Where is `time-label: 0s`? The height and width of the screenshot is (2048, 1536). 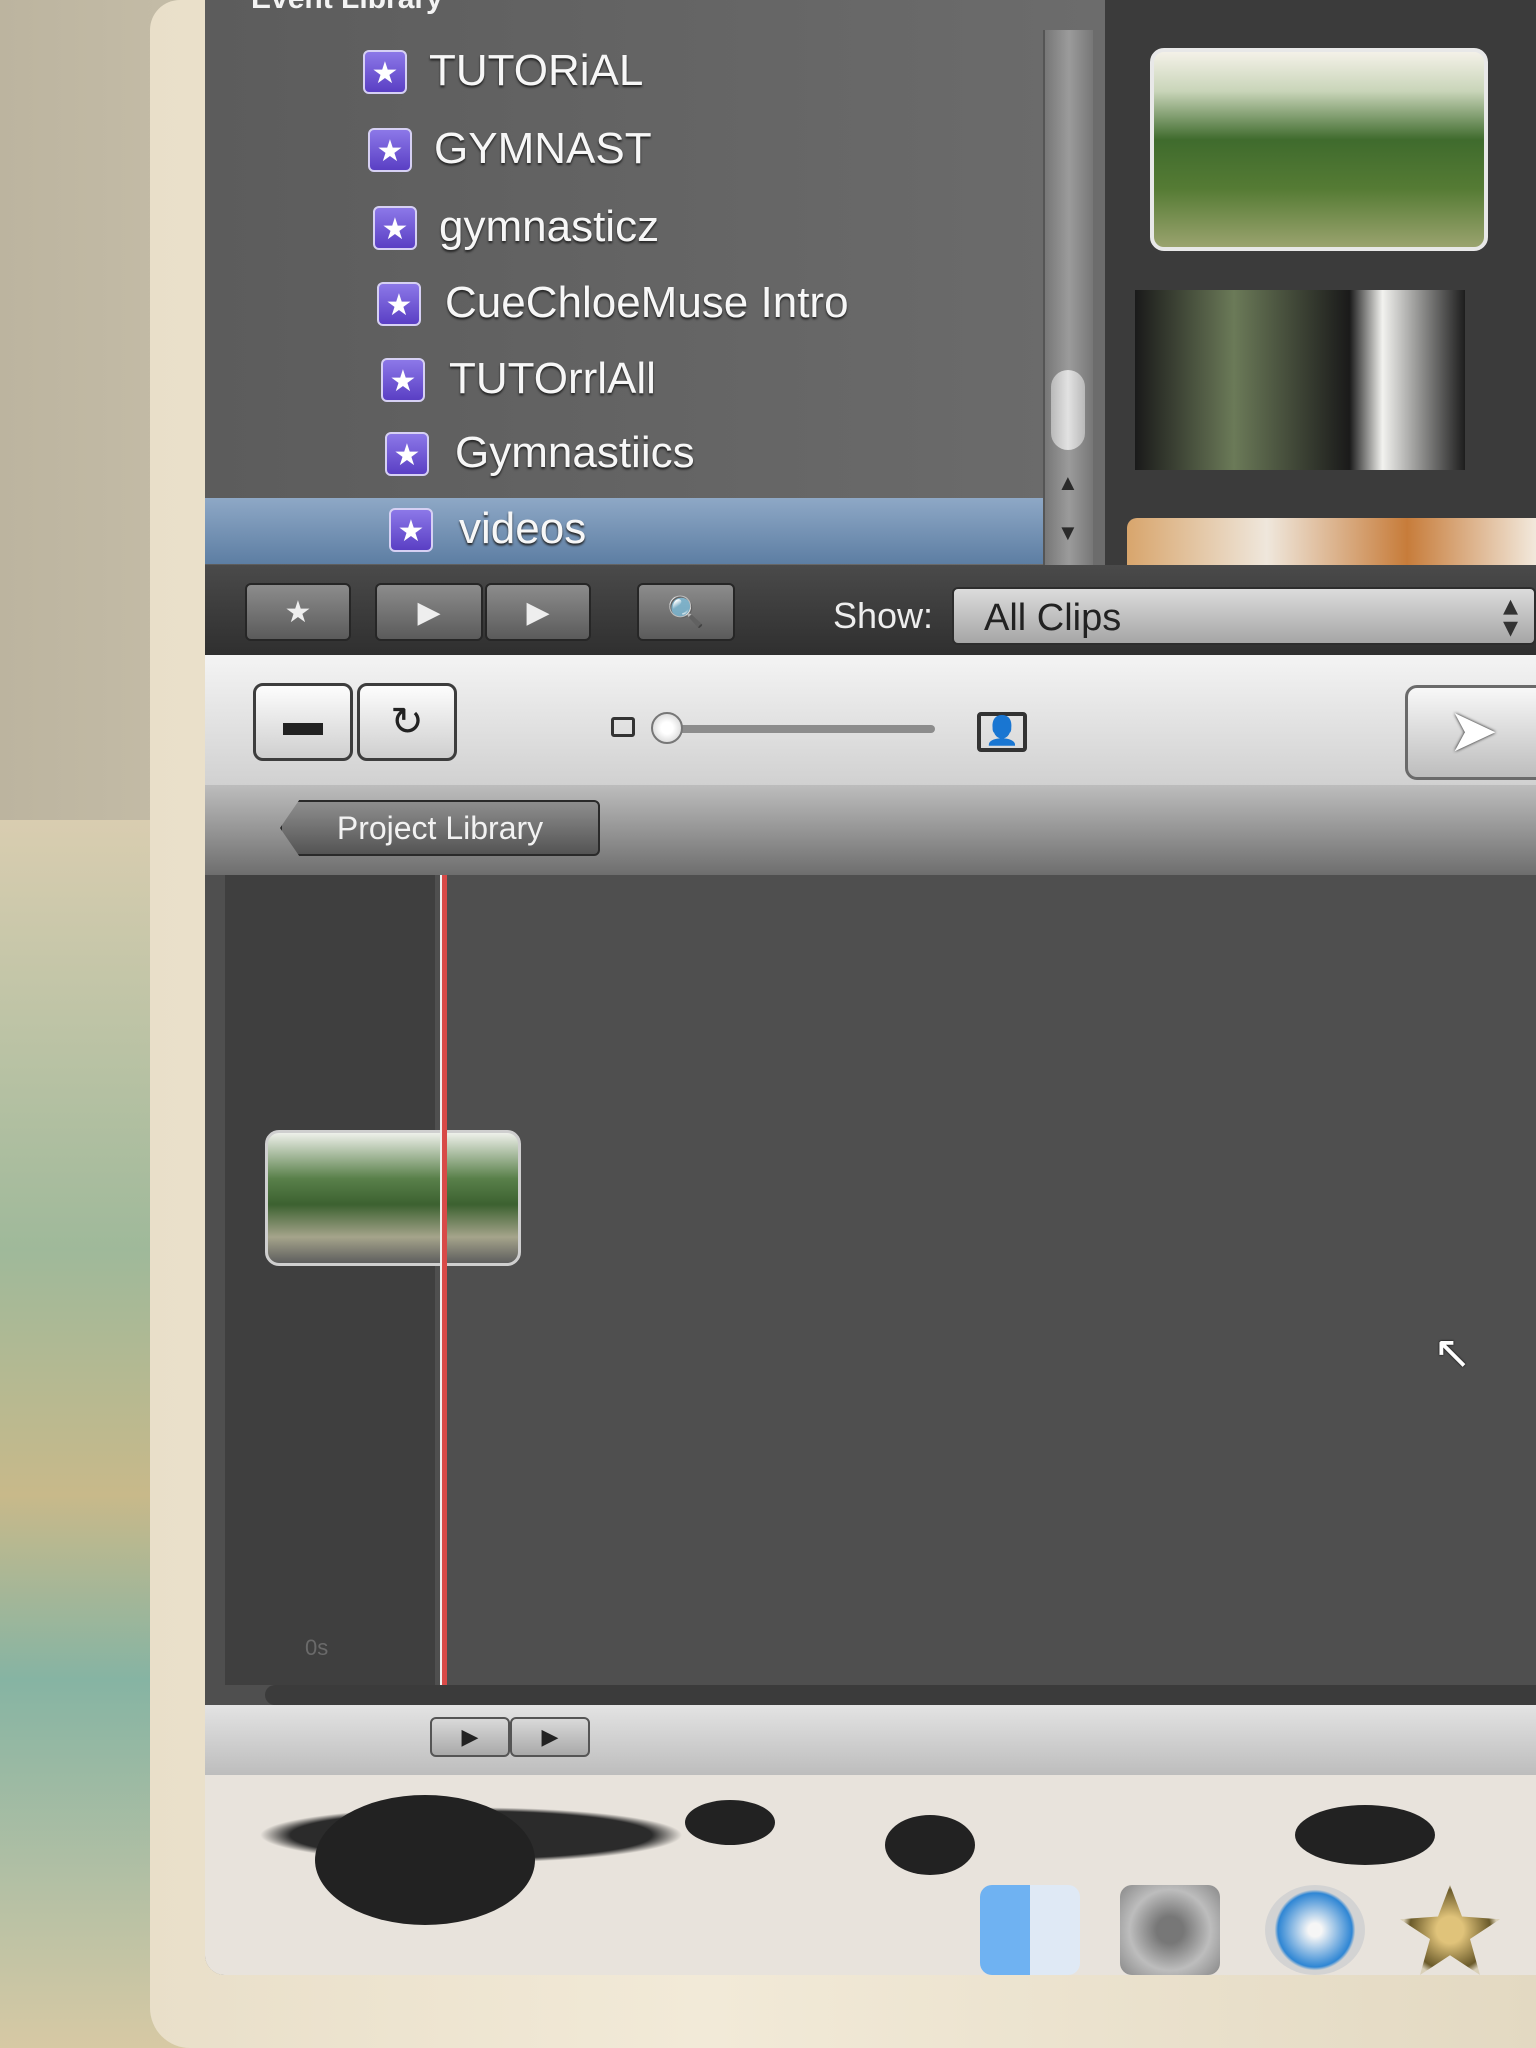 time-label: 0s is located at coordinates (317, 1647).